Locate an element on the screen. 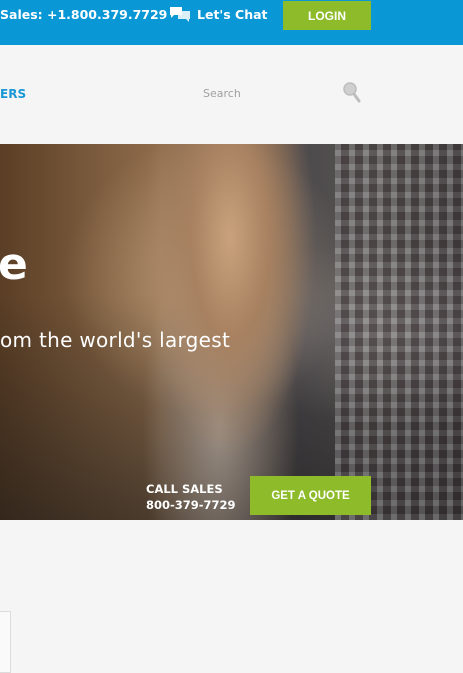 This screenshot has width=463, height=673. hero-headline: e is located at coordinates (14, 264).